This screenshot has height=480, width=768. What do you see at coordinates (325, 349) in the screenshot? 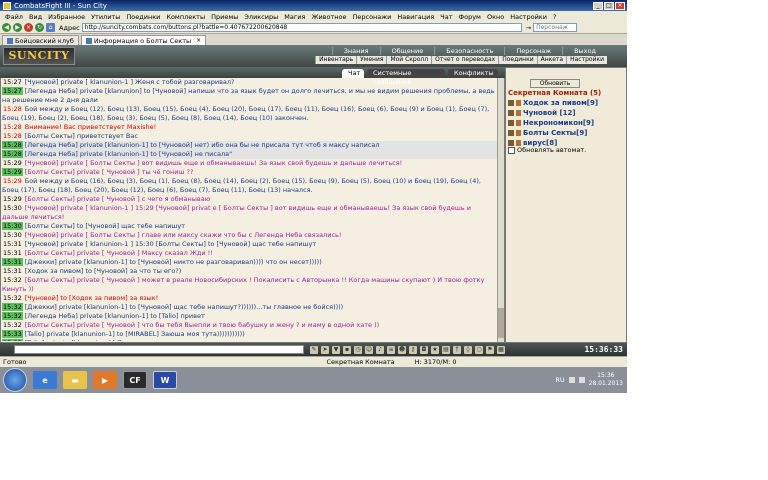
I see `send-icon: ➤` at bounding box center [325, 349].